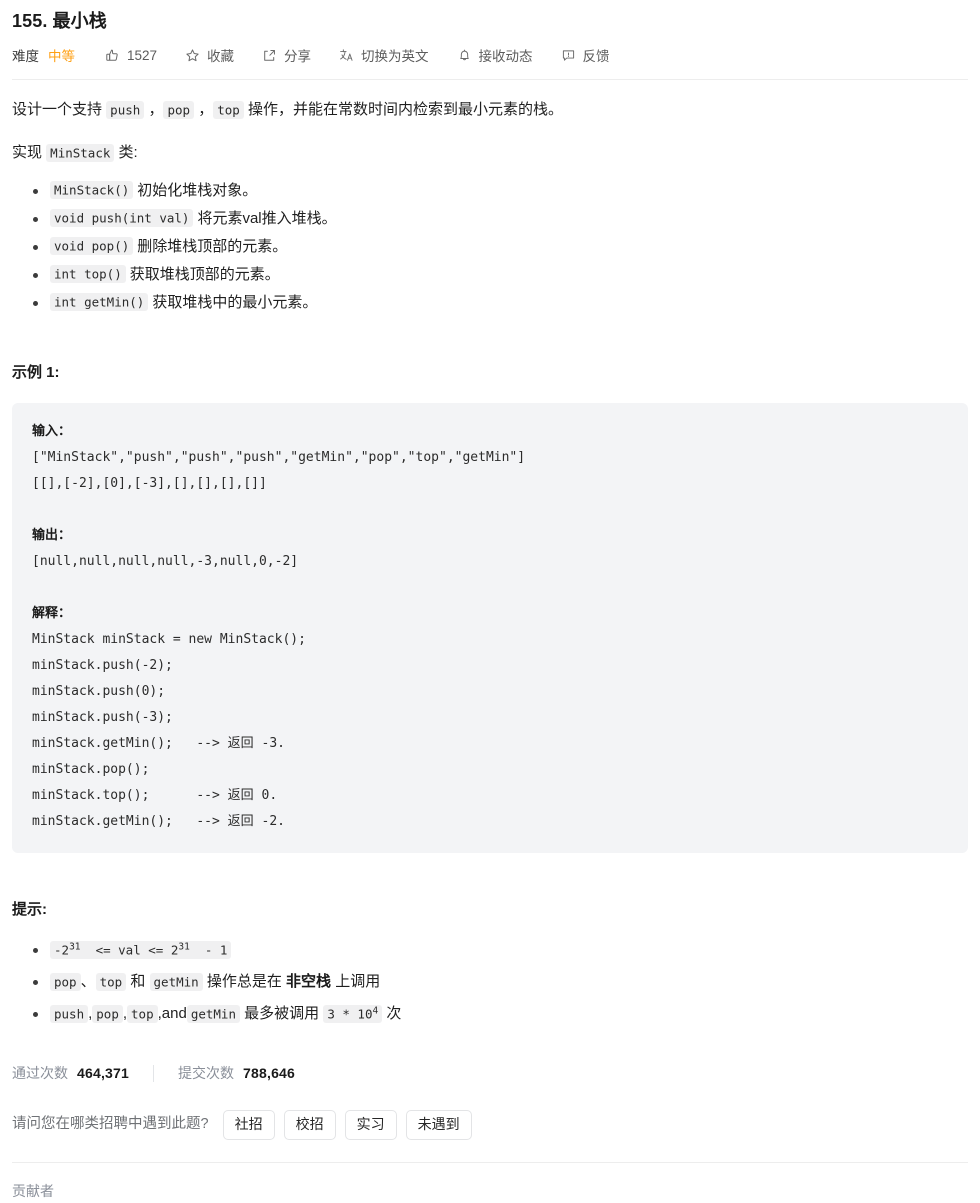  I want to click on explain-line-8: minStack.getMin(); --> 返回 -2., so click(158, 821).